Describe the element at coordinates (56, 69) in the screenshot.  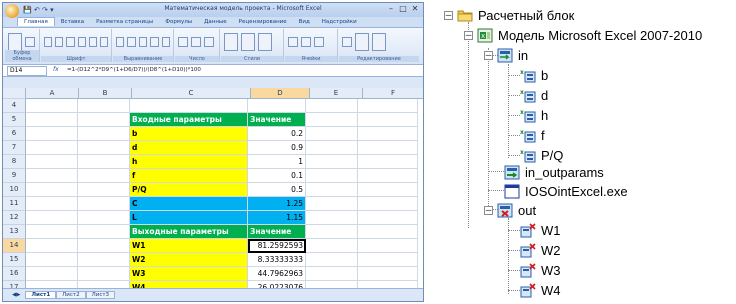
I see `fx-icon: fx` at that location.